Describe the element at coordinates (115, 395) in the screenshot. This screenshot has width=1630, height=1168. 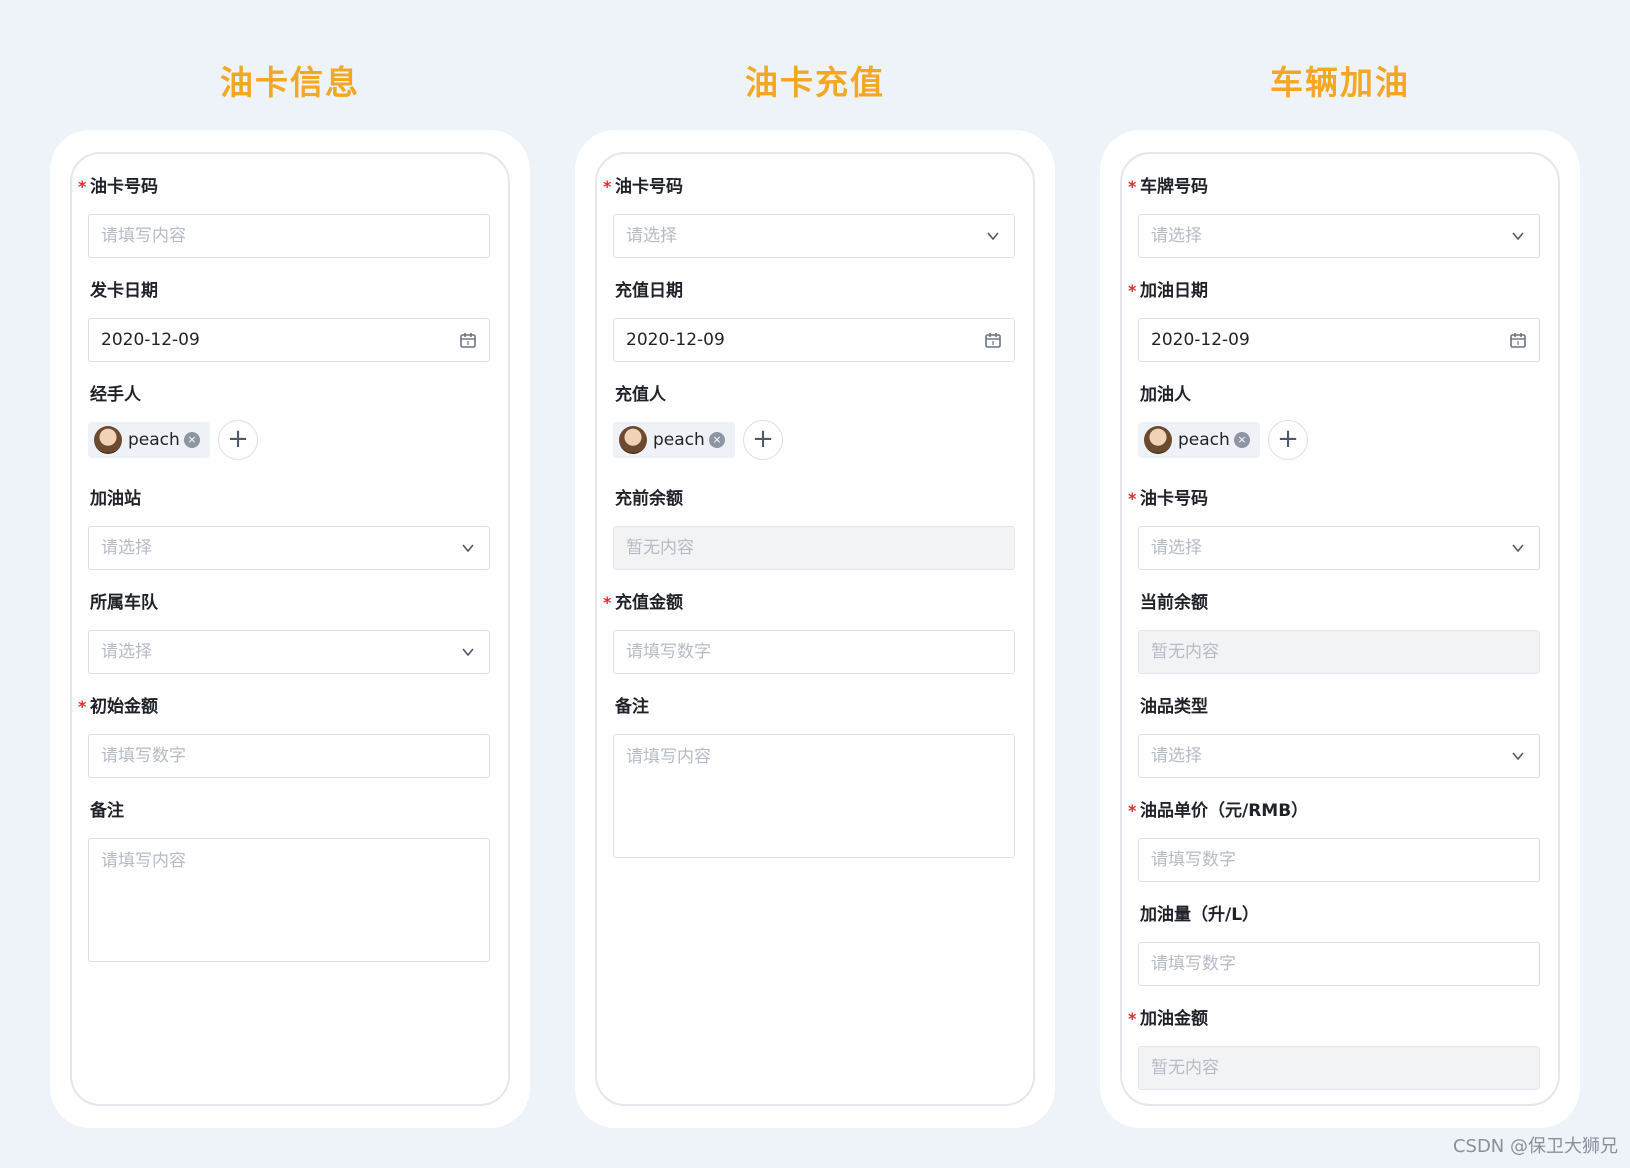
I see `label-handler: 经手人` at that location.